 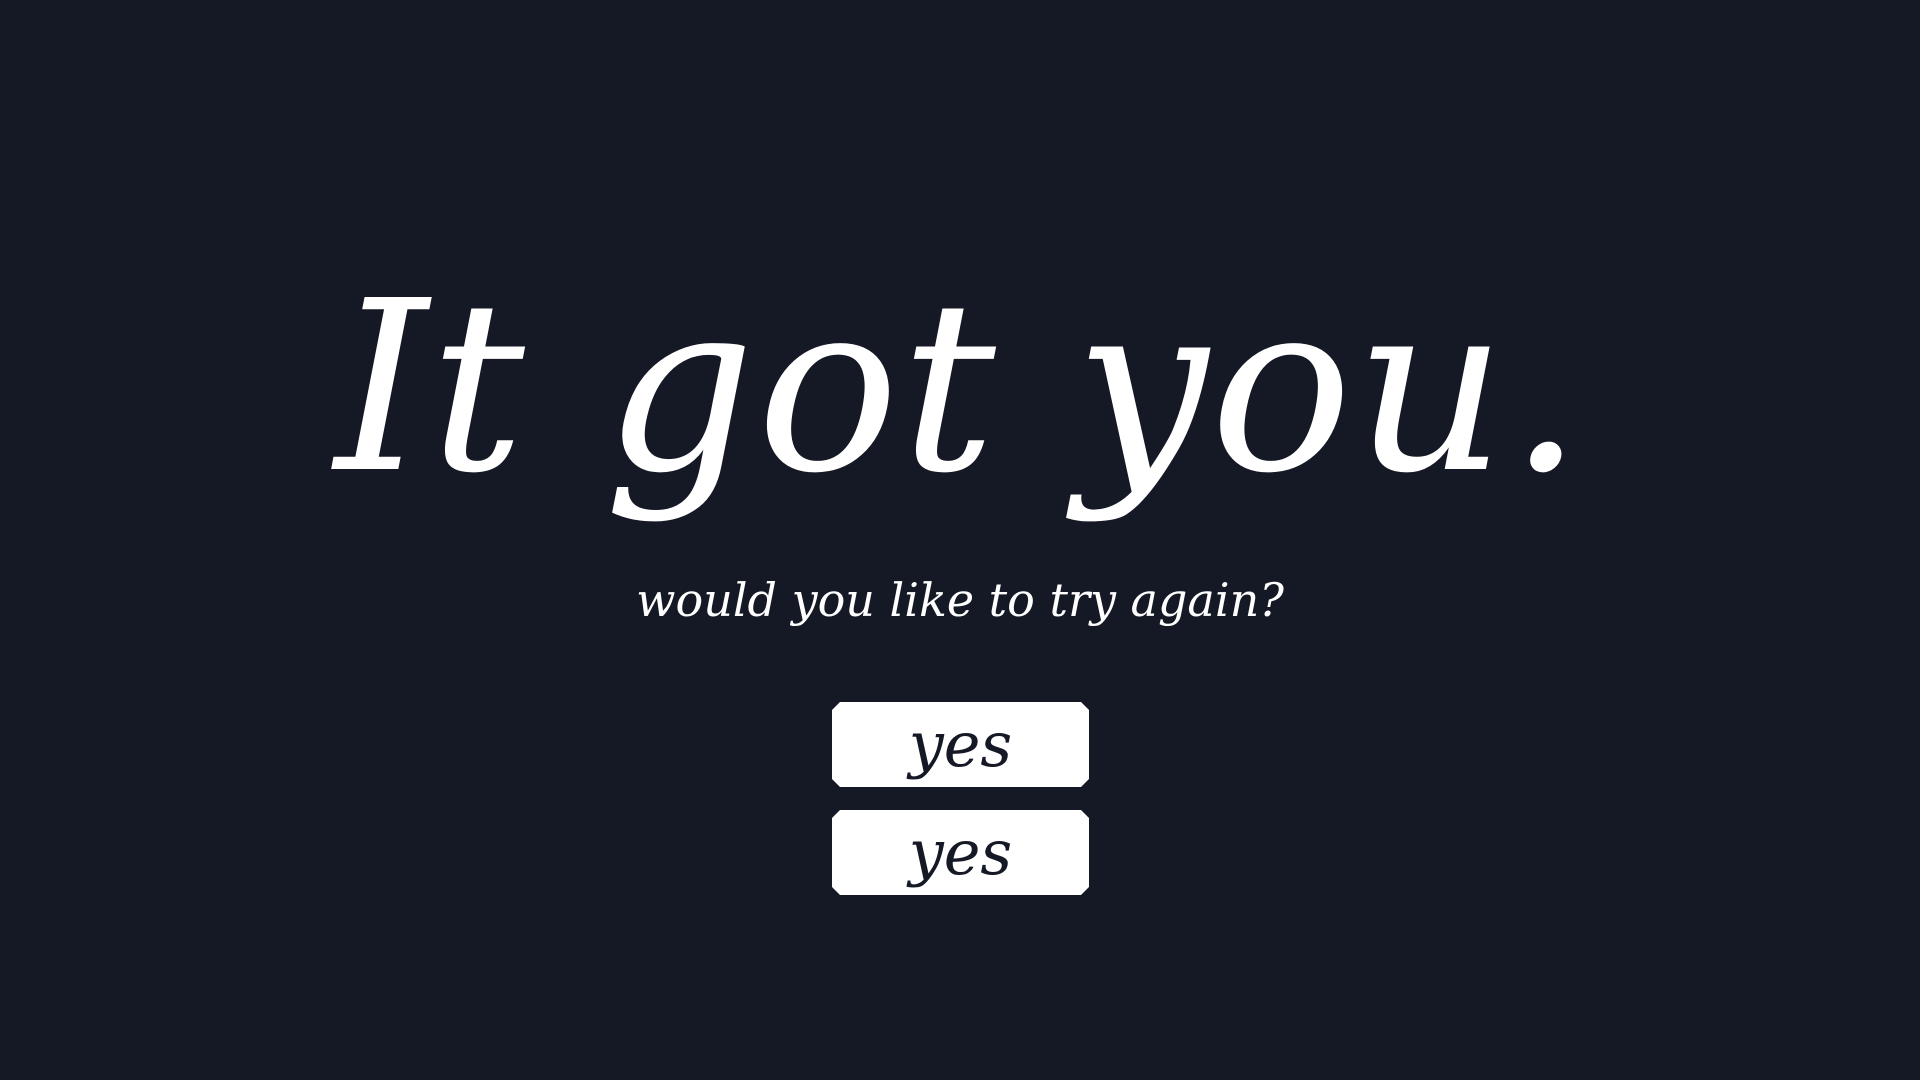 What do you see at coordinates (960, 744) in the screenshot?
I see `retry-yes-button-1: yes` at bounding box center [960, 744].